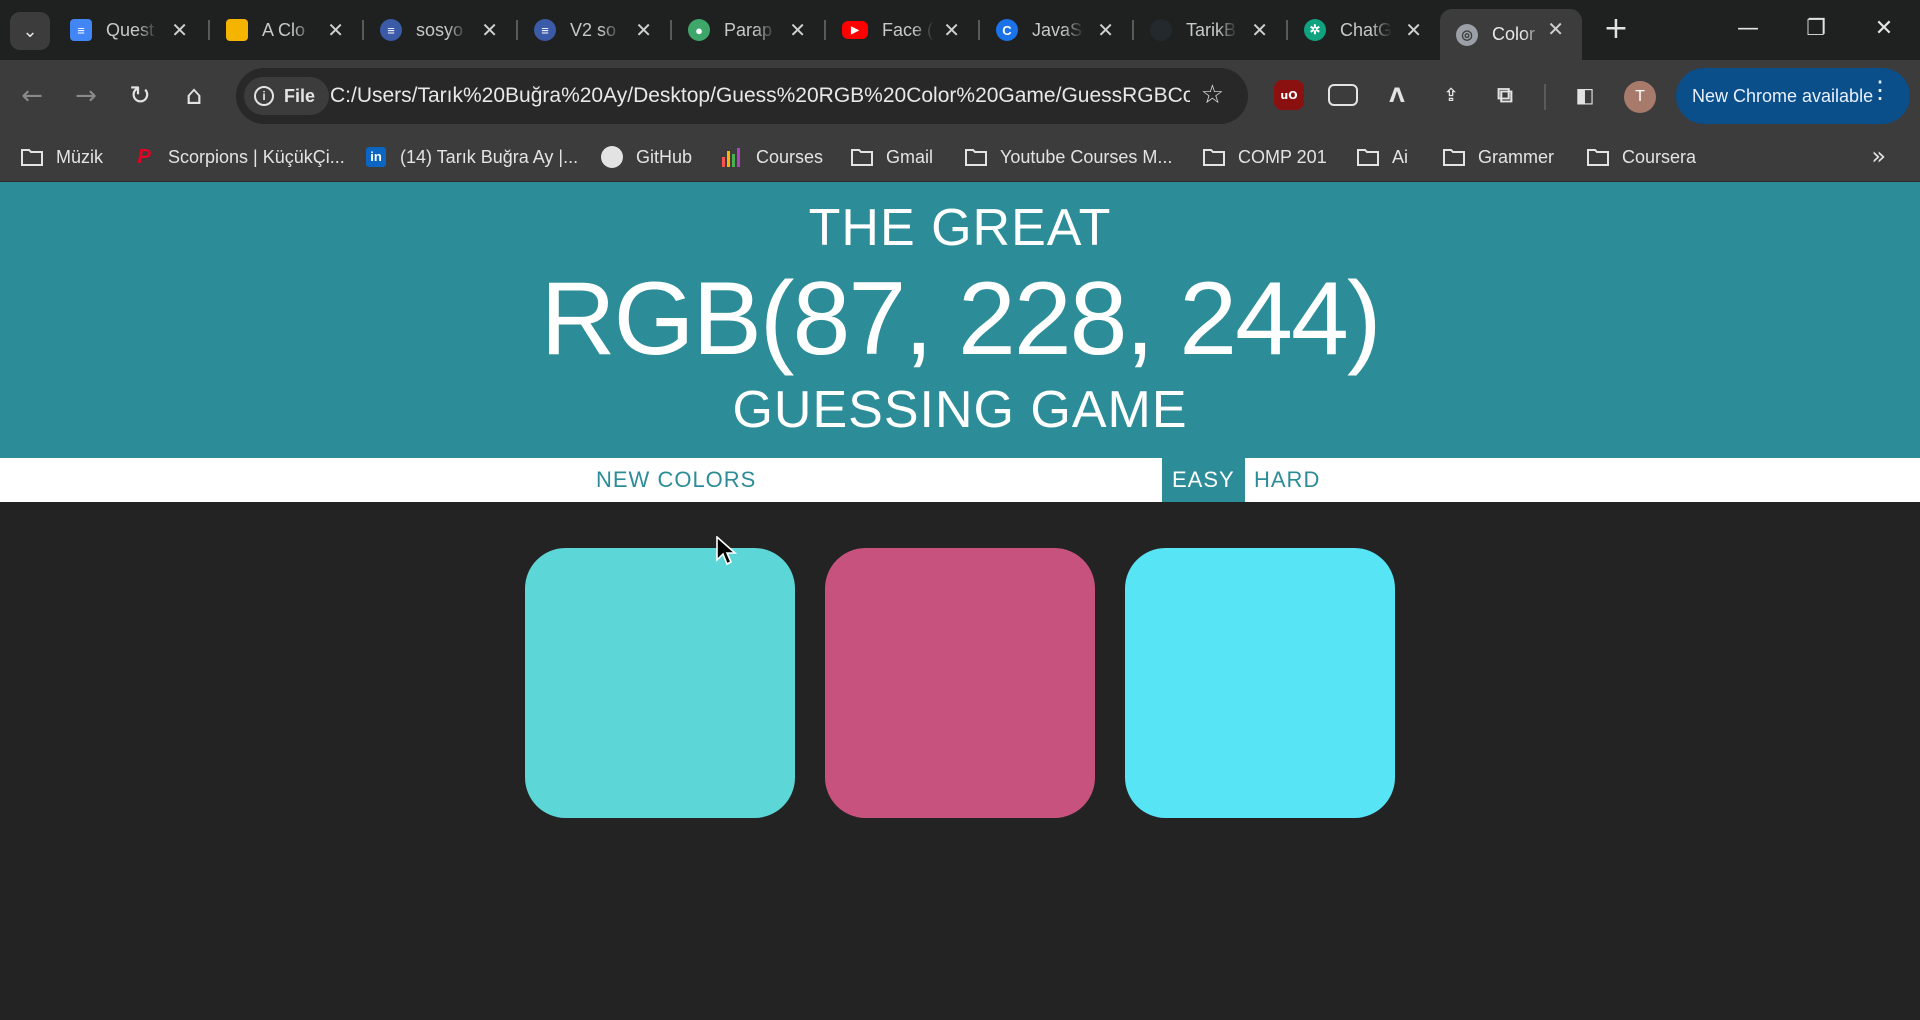 The image size is (1920, 1020). I want to click on bookmark-coursera: Coursera, so click(1641, 157).